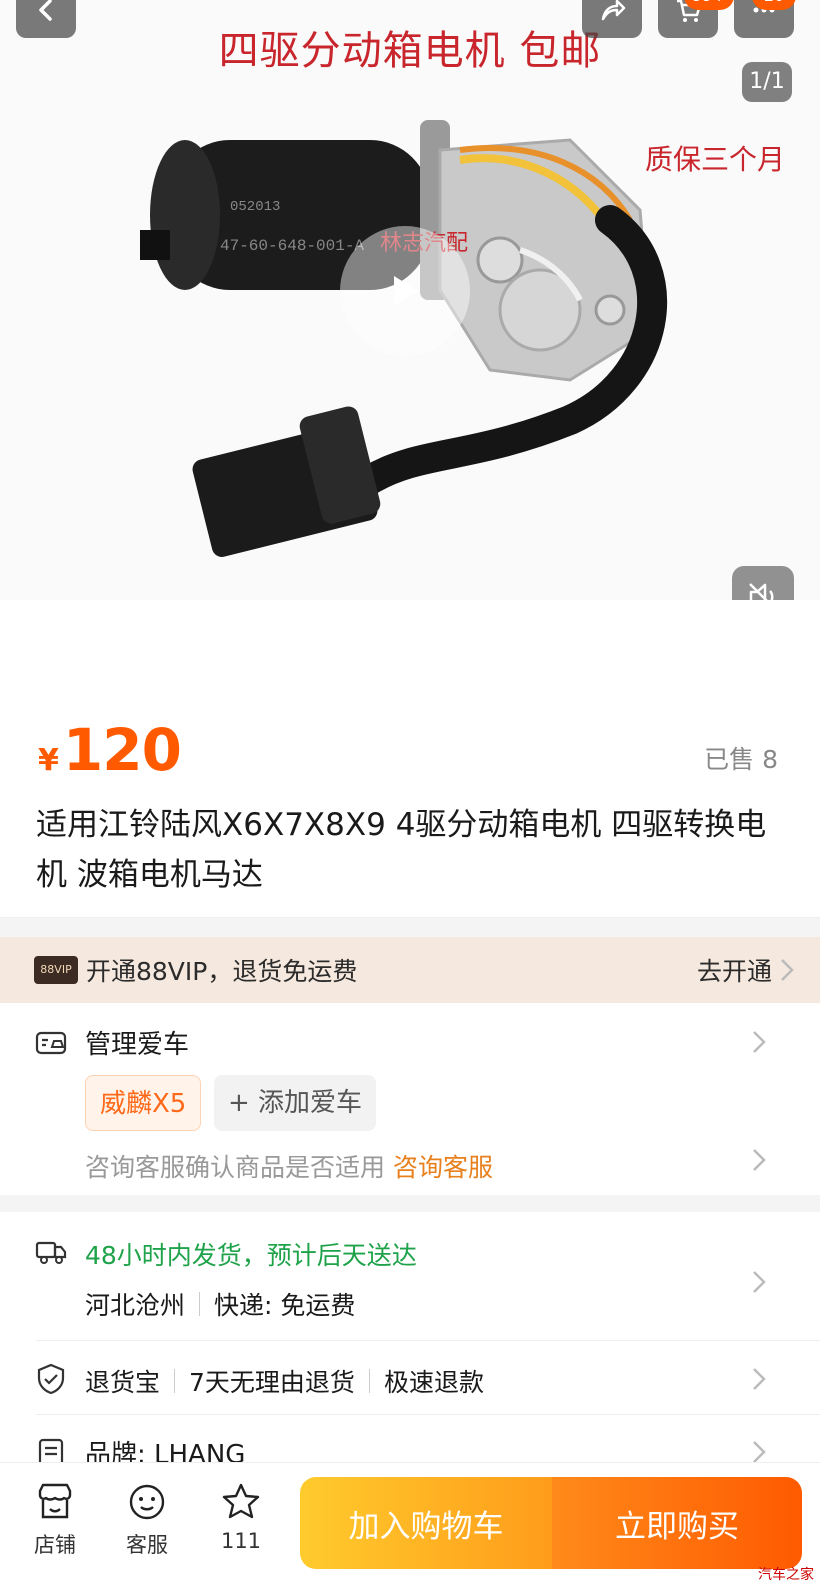 This screenshot has height=1590, width=820. Describe the element at coordinates (295, 1103) in the screenshot. I see `add-car-button: + 添加爱车` at that location.